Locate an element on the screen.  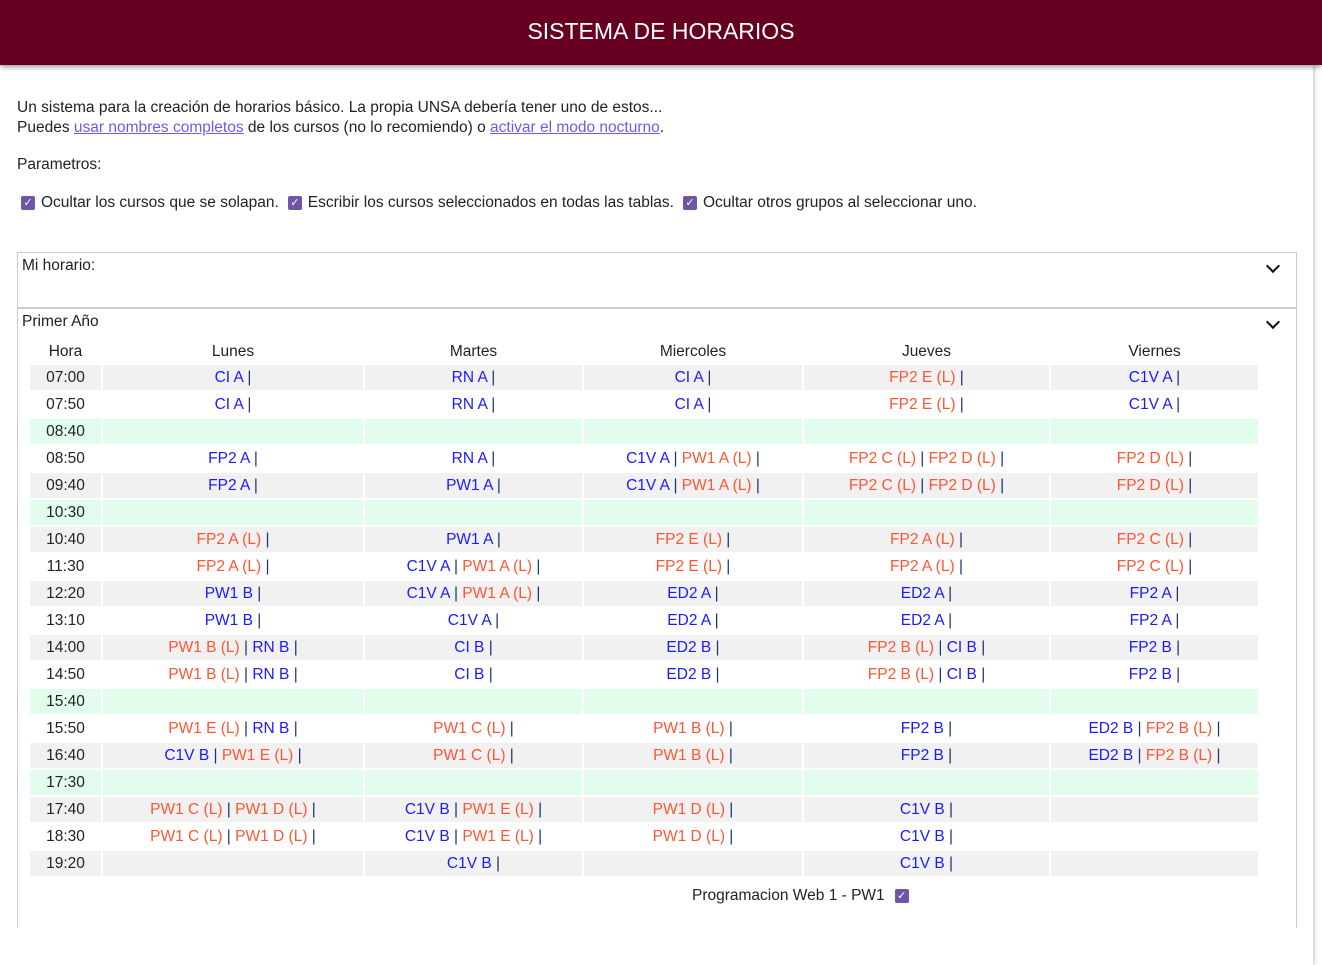
full-names-link: usar nombres completos is located at coordinates (159, 127).